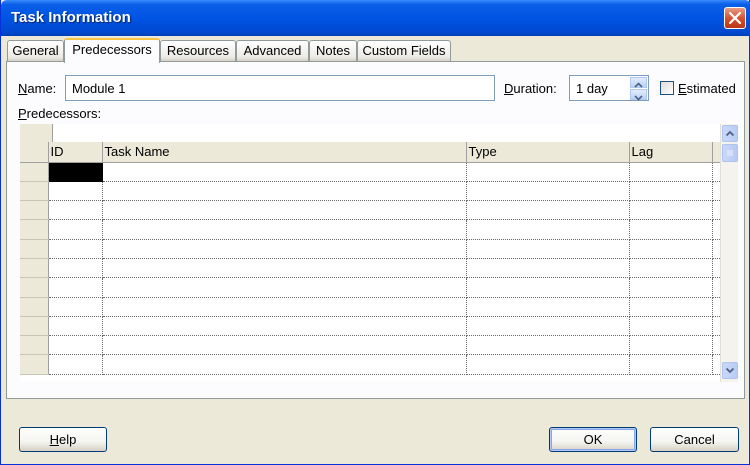 This screenshot has height=465, width=750. I want to click on tab-notes: Notes, so click(333, 50).